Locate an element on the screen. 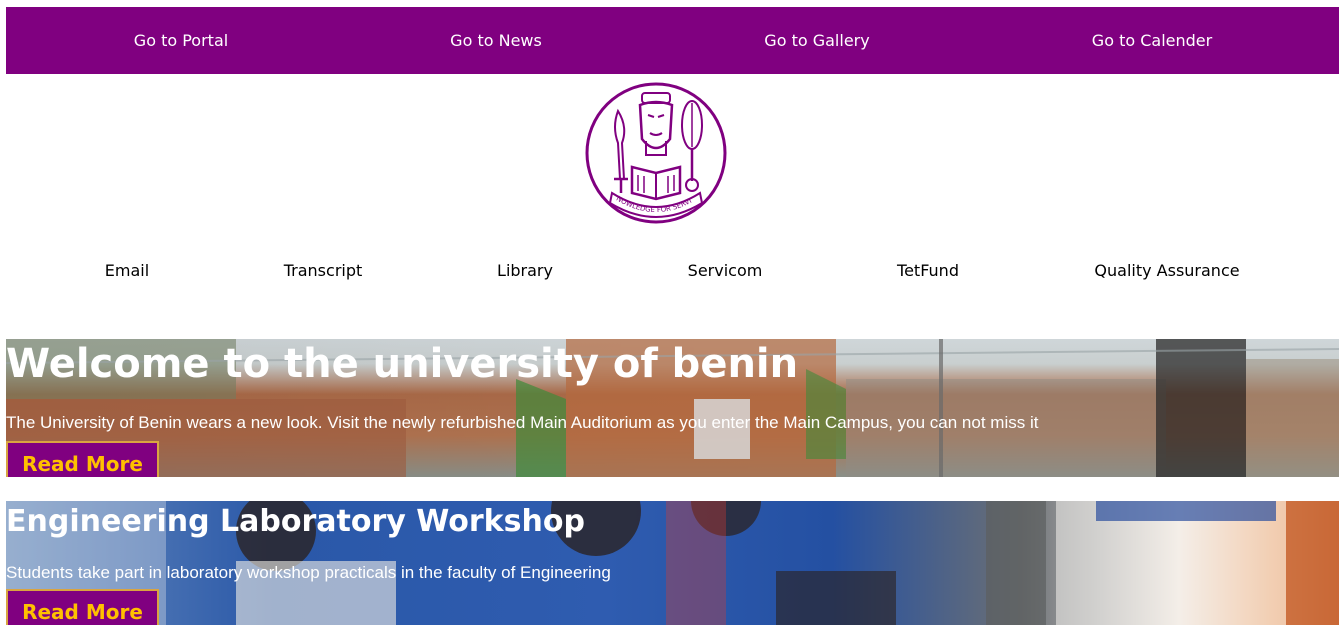 The width and height of the screenshot is (1344, 640). quick-link-tetfund: TetFund is located at coordinates (928, 271).